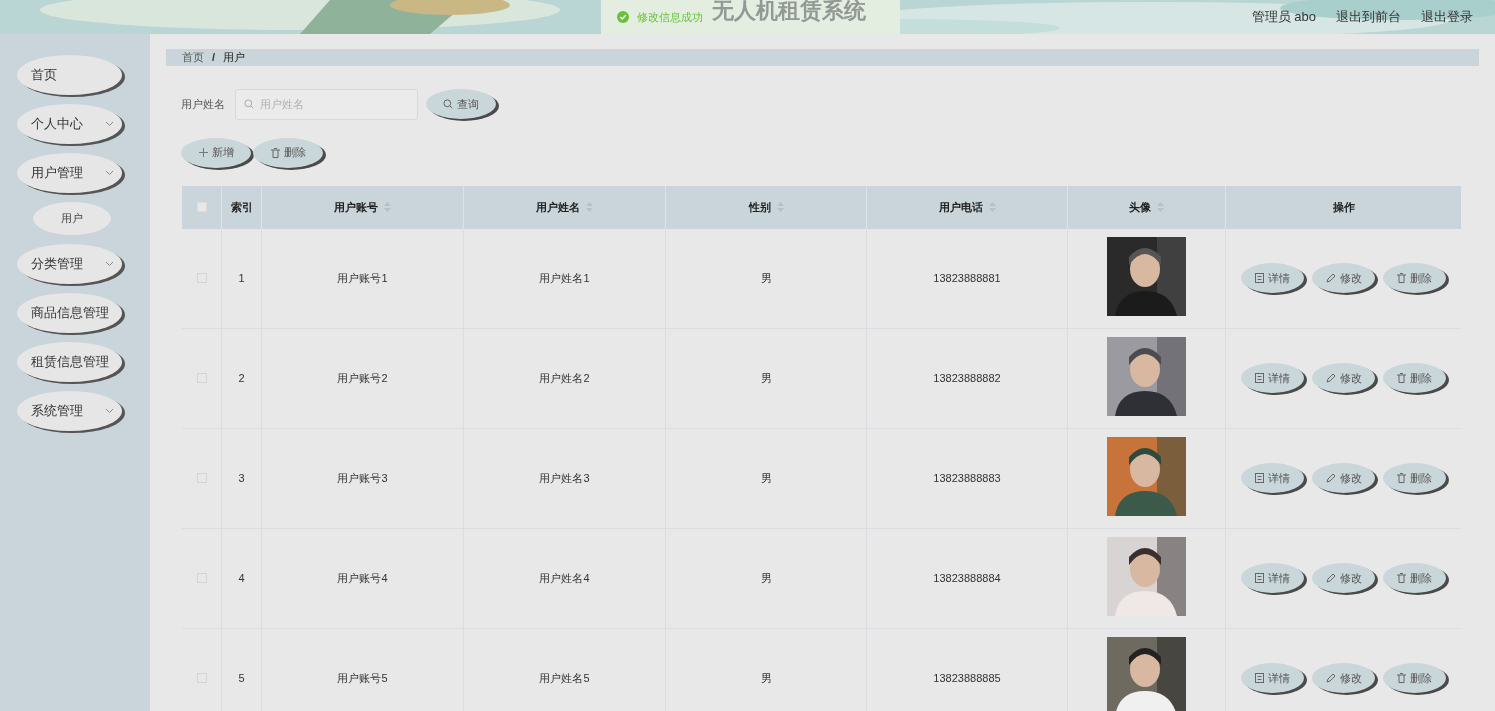 The image size is (1495, 711). I want to click on breadcrumb-link: 首页, so click(193, 57).